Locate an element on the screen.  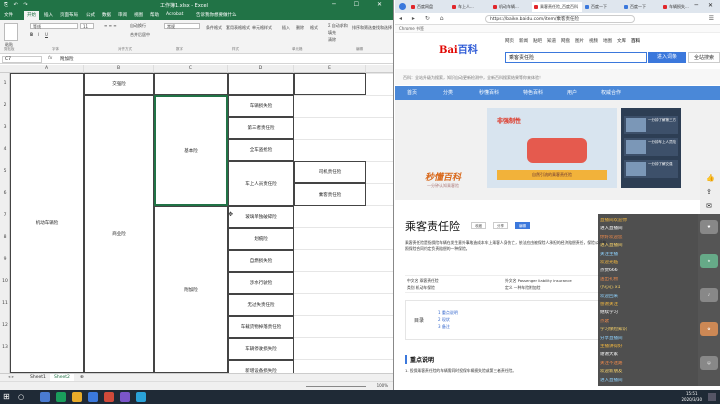
font-size-select: 11 is located at coordinates (87, 26).